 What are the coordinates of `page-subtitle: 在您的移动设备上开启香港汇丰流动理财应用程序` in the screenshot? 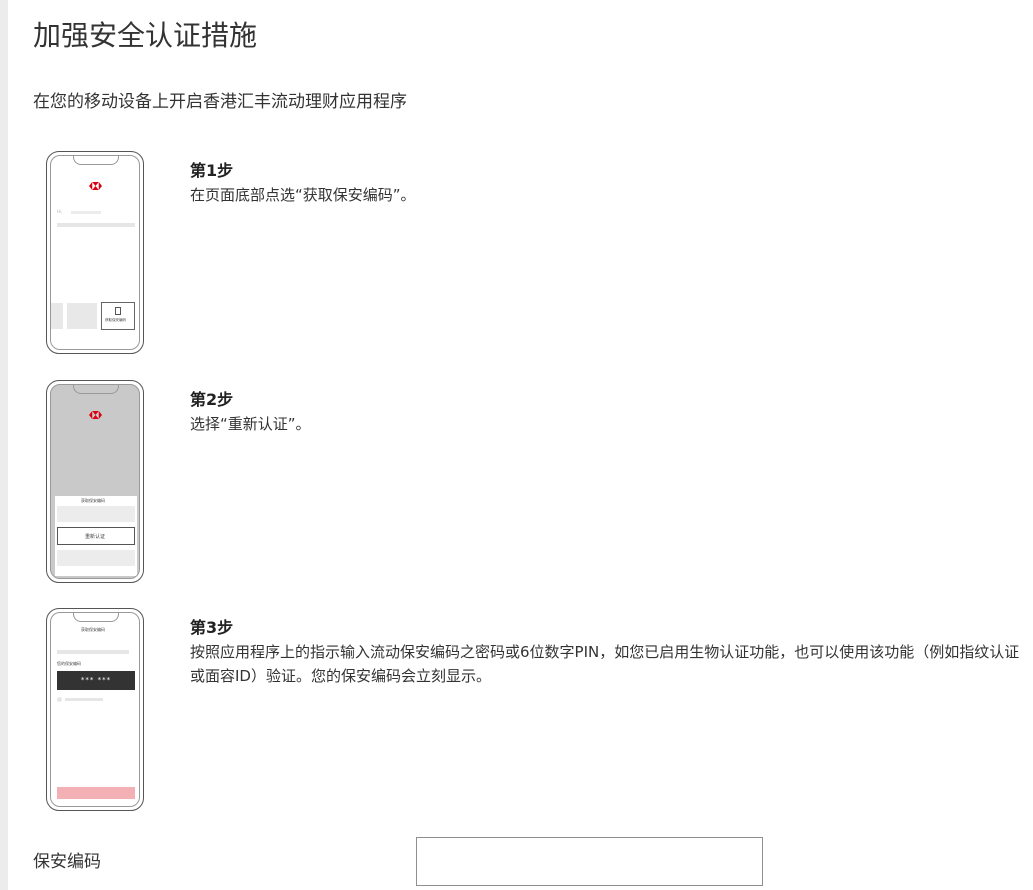 It's located at (220, 102).